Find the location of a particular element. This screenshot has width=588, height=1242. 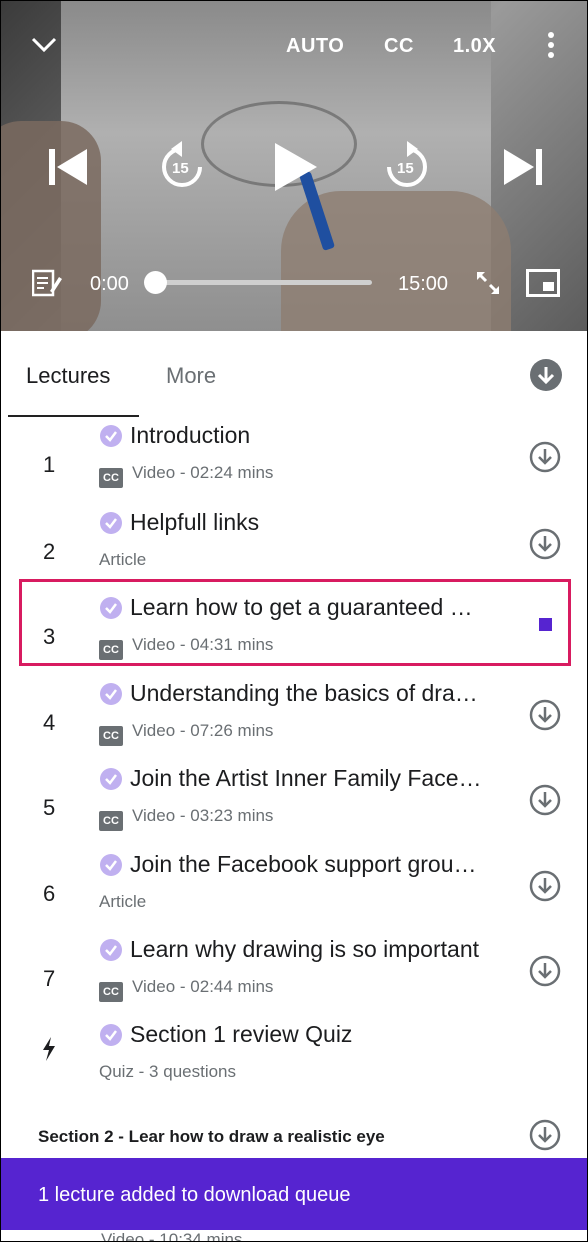

lecture-meta: CC Video - 03:23 mins is located at coordinates (186, 818).